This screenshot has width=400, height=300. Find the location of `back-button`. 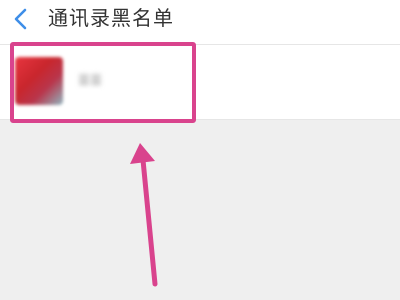

back-button is located at coordinates (21, 19).